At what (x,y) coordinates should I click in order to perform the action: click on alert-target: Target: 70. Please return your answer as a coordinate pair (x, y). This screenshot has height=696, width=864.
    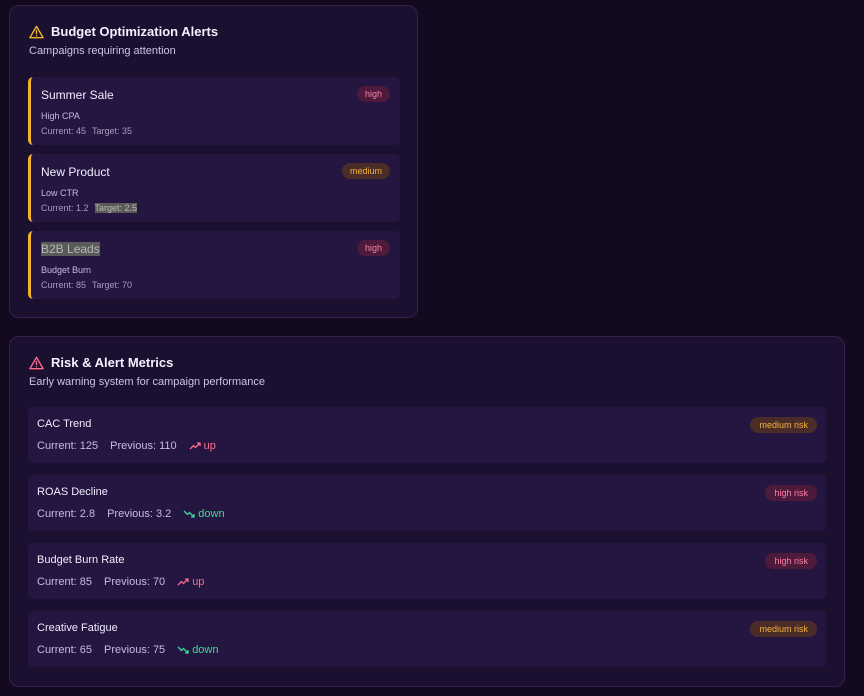
    Looking at the image, I should click on (112, 285).